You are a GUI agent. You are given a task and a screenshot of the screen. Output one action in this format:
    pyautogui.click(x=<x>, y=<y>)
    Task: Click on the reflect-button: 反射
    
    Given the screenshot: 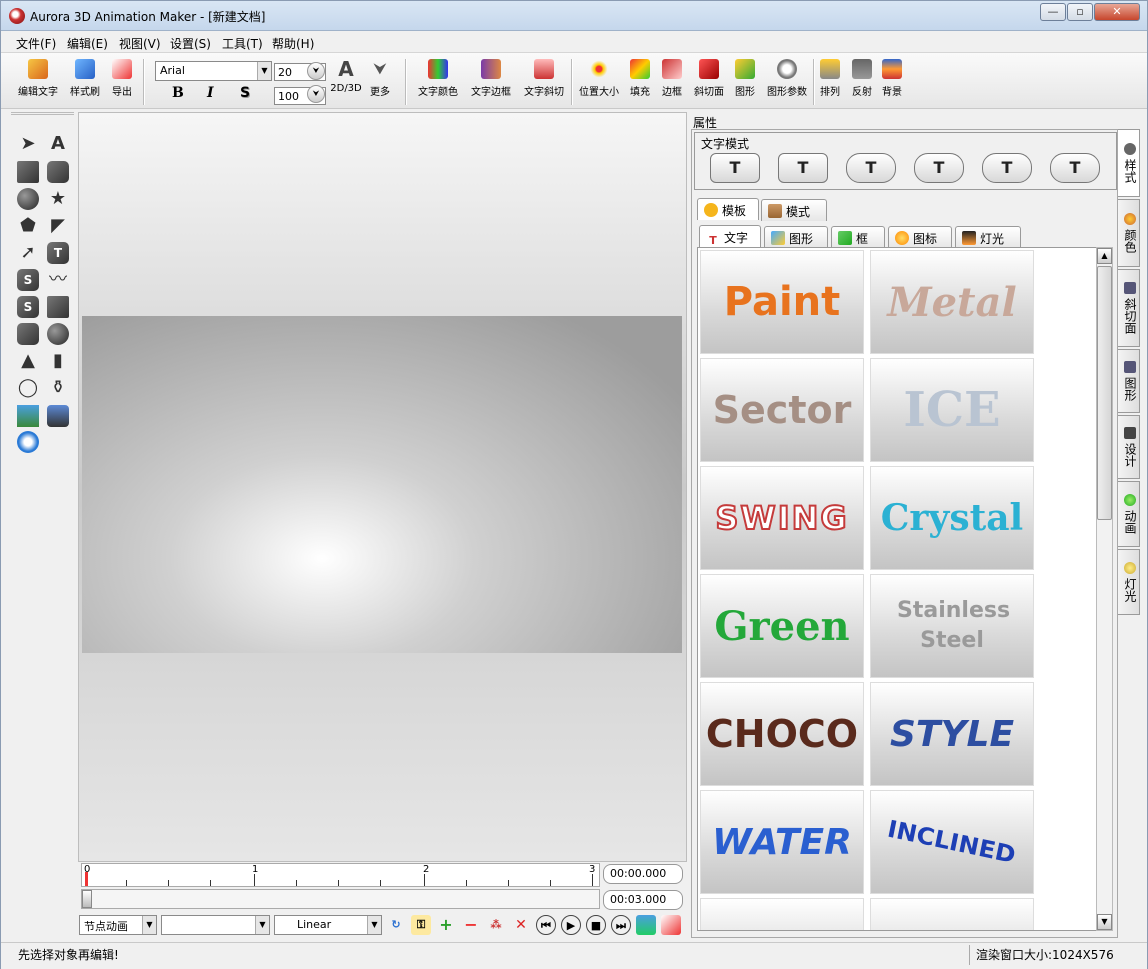 What is the action you would take?
    pyautogui.click(x=862, y=83)
    